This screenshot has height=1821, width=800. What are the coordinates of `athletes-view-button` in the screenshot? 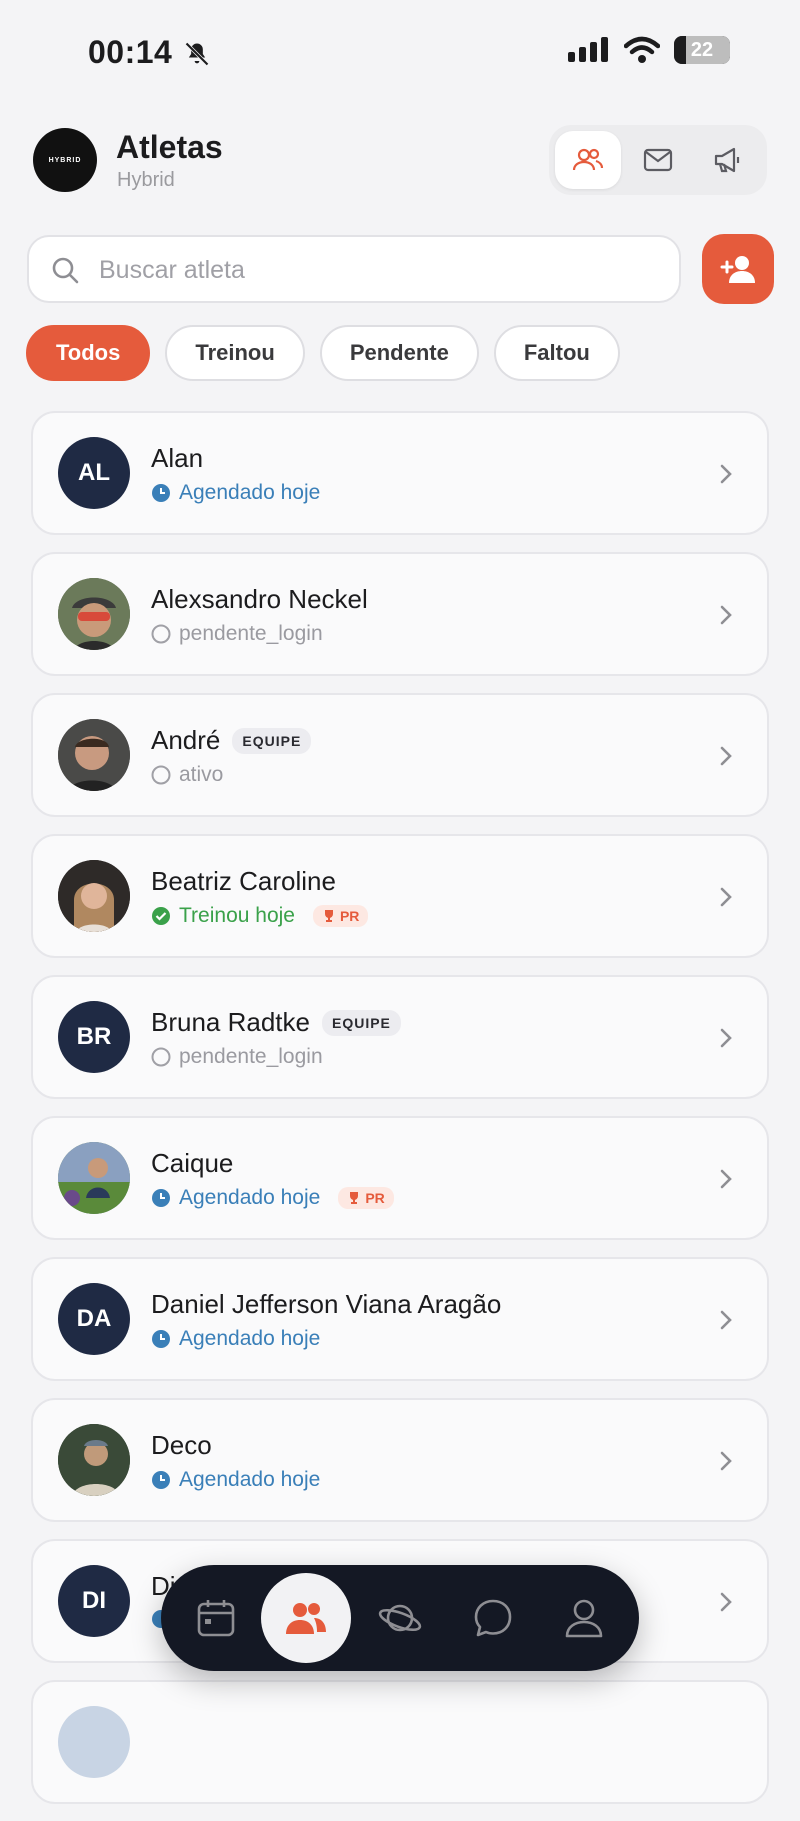 It's located at (588, 160).